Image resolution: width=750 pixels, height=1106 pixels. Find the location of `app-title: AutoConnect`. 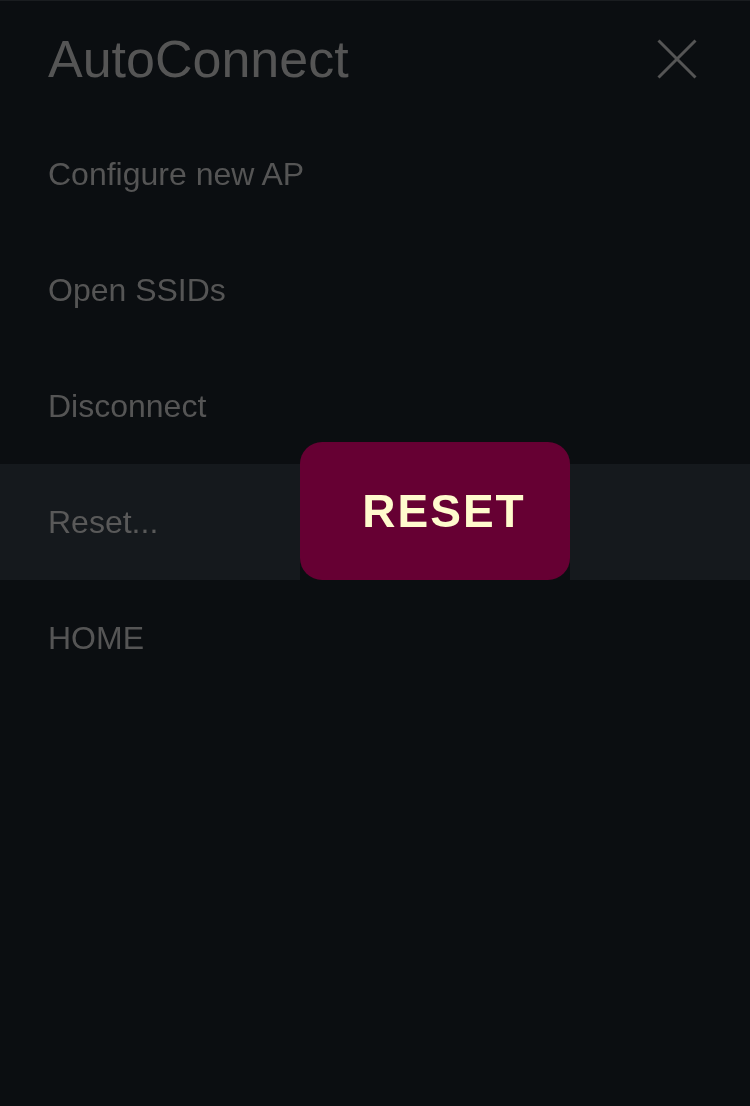

app-title: AutoConnect is located at coordinates (198, 58).